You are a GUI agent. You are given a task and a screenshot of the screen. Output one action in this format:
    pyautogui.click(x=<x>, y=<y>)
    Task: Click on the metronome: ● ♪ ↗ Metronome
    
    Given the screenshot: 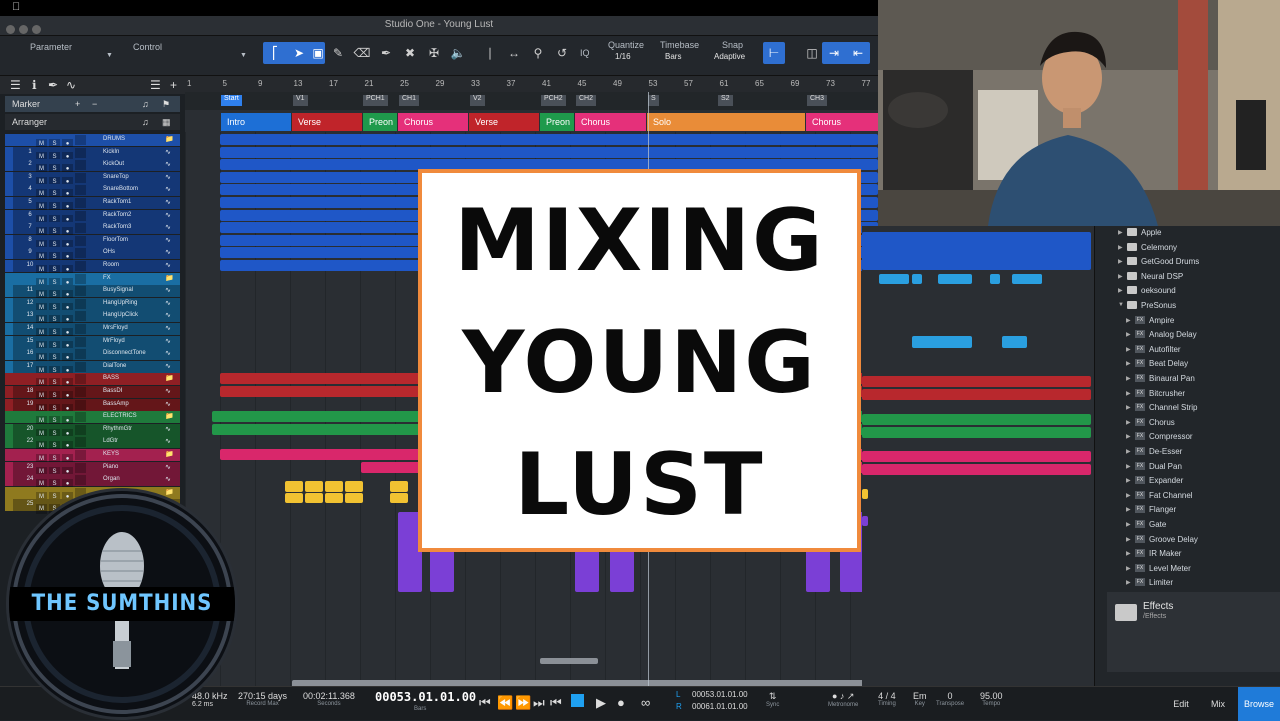 What is the action you would take?
    pyautogui.click(x=843, y=699)
    